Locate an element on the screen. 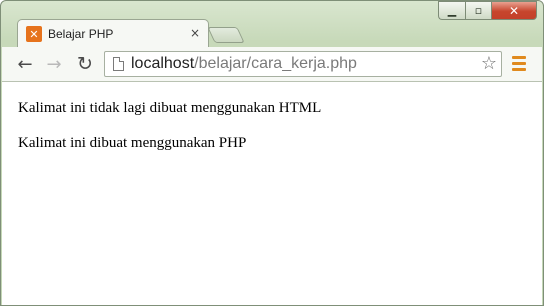  xampp-favicon-icon: ✕ is located at coordinates (34, 34).